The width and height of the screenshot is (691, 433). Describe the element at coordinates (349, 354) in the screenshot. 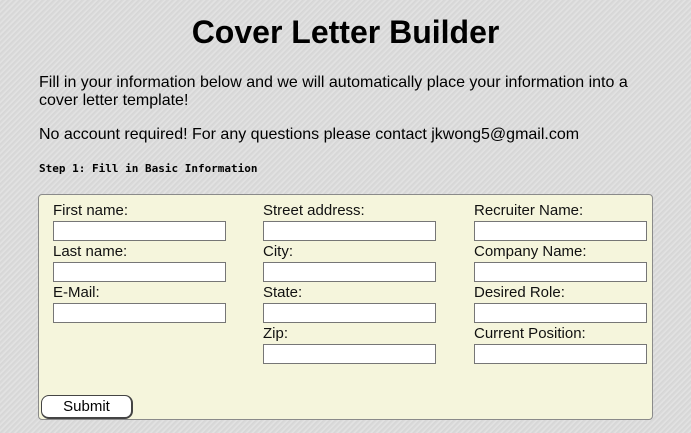

I see `zip-input` at that location.